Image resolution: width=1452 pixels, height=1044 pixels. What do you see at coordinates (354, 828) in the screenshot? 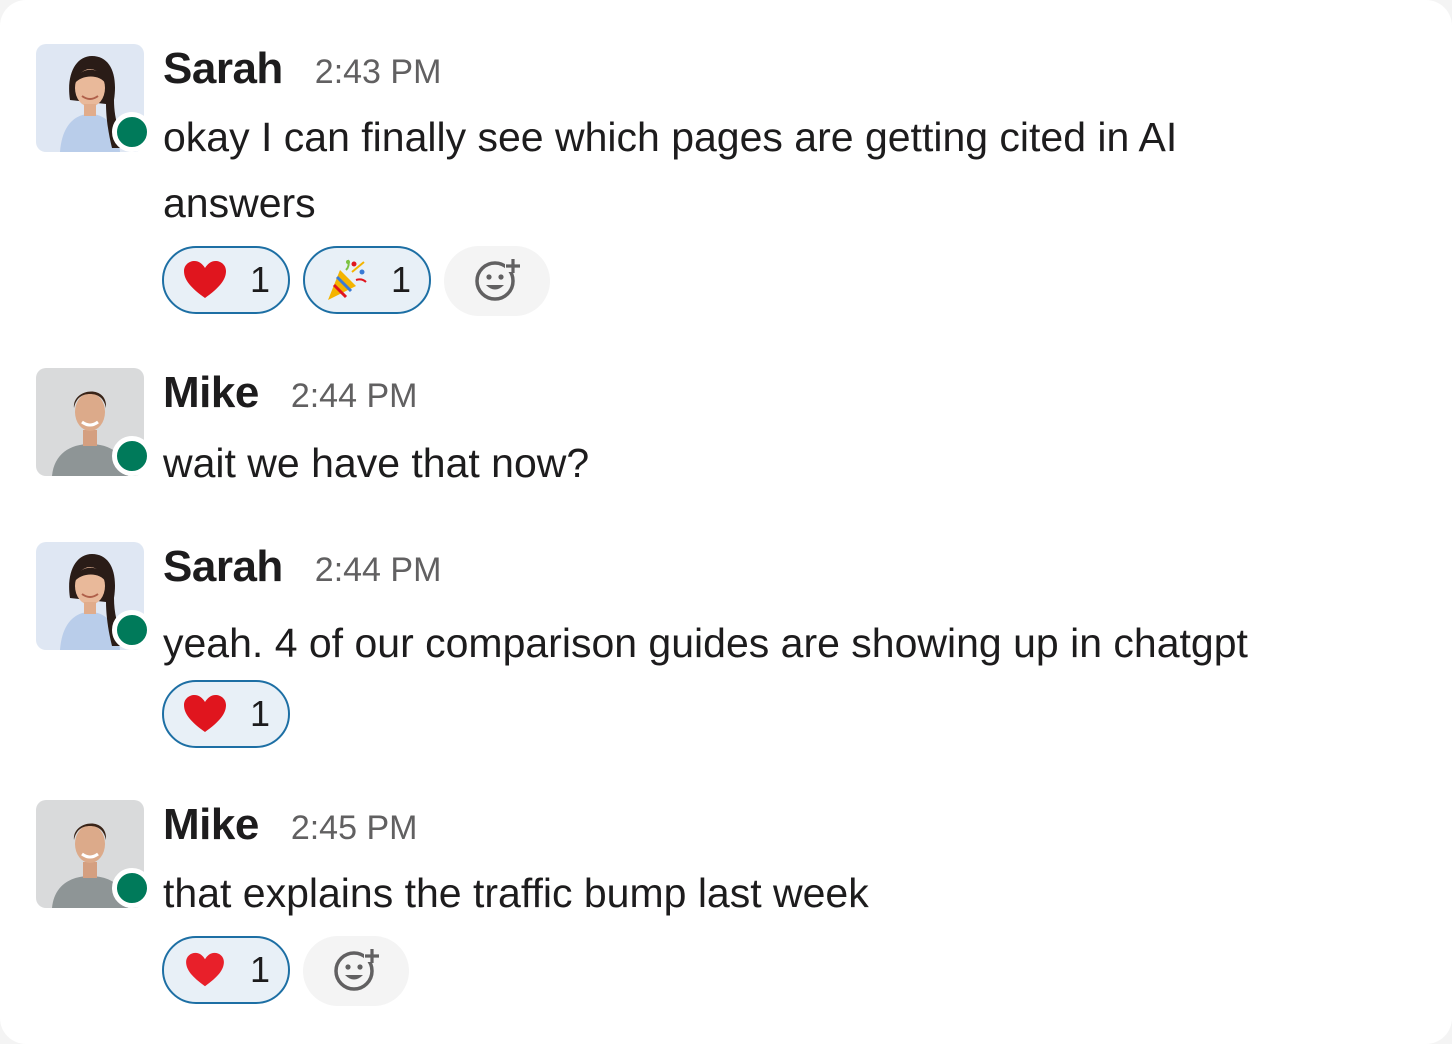
I see `timestamp: 2:45 PM` at bounding box center [354, 828].